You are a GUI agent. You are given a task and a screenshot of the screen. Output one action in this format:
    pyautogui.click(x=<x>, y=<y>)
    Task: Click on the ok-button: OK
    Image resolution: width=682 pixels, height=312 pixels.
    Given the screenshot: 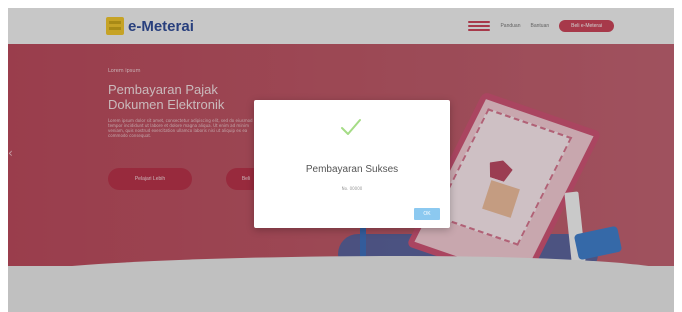 What is the action you would take?
    pyautogui.click(x=427, y=214)
    